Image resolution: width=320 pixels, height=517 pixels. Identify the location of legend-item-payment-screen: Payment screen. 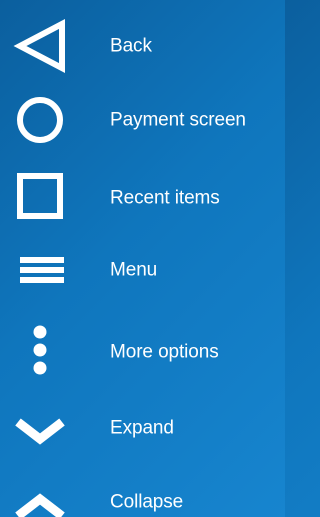
(142, 120).